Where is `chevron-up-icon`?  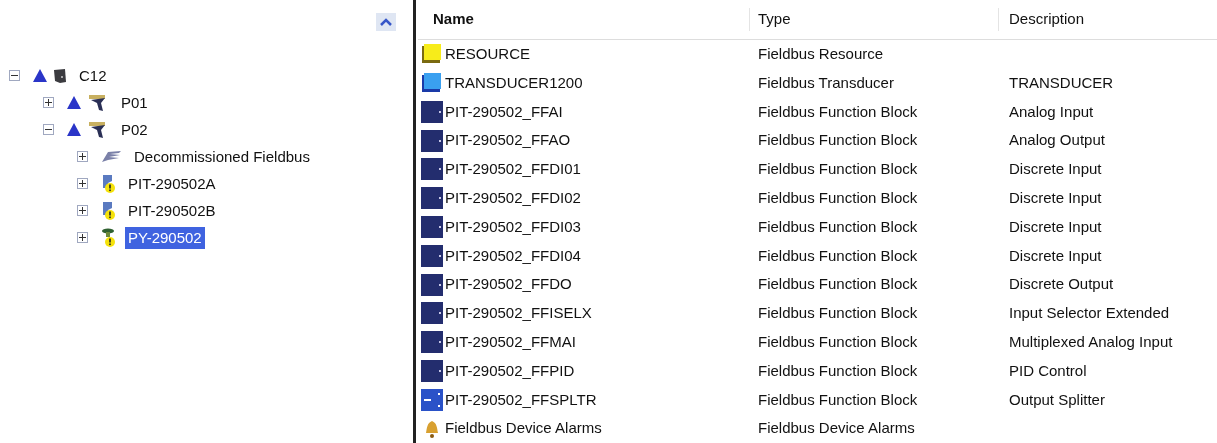
chevron-up-icon is located at coordinates (386, 22).